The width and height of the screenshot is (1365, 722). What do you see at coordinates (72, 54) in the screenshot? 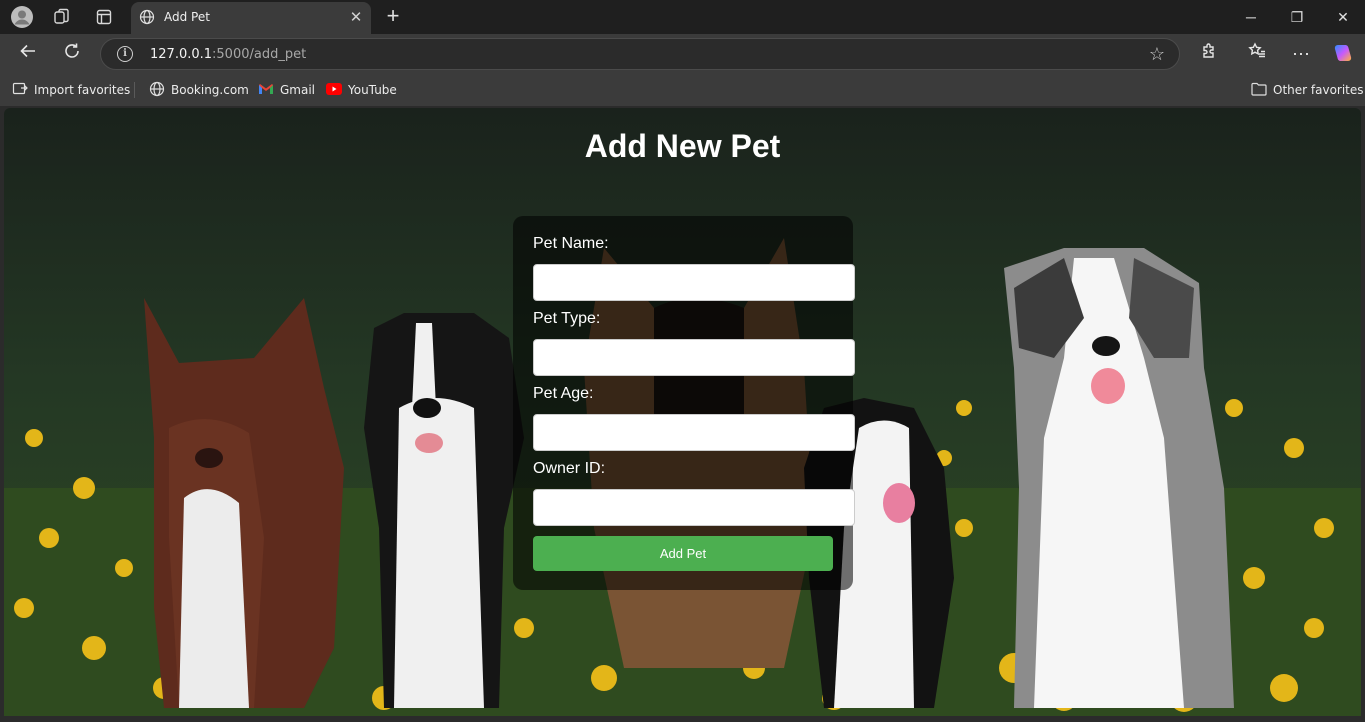
I see `refresh-icon` at bounding box center [72, 54].